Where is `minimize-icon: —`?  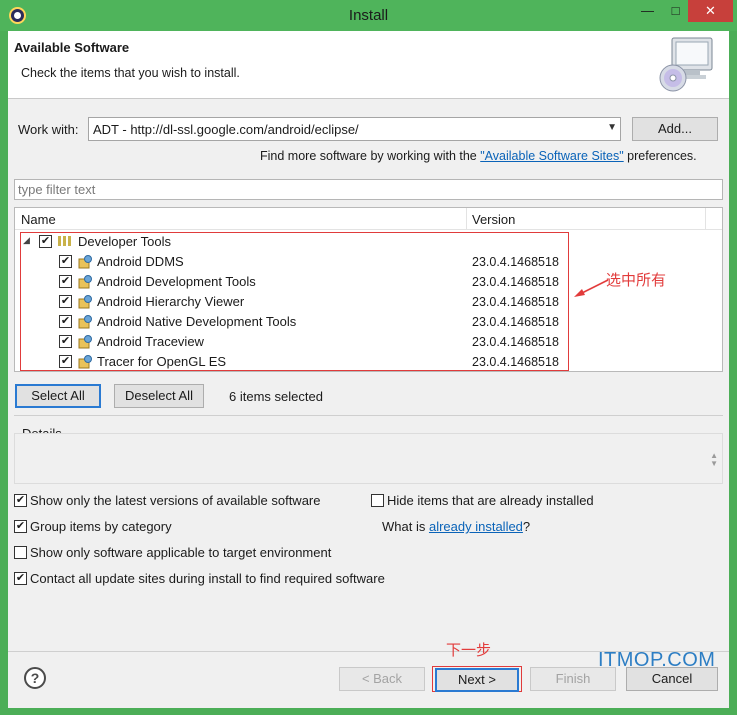 minimize-icon: — is located at coordinates (647, 11).